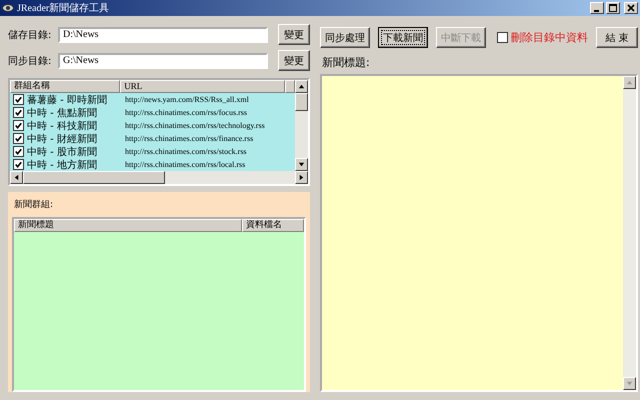 Image resolution: width=640 pixels, height=400 pixels. I want to click on path-label: 同步目錄:, so click(30, 61).